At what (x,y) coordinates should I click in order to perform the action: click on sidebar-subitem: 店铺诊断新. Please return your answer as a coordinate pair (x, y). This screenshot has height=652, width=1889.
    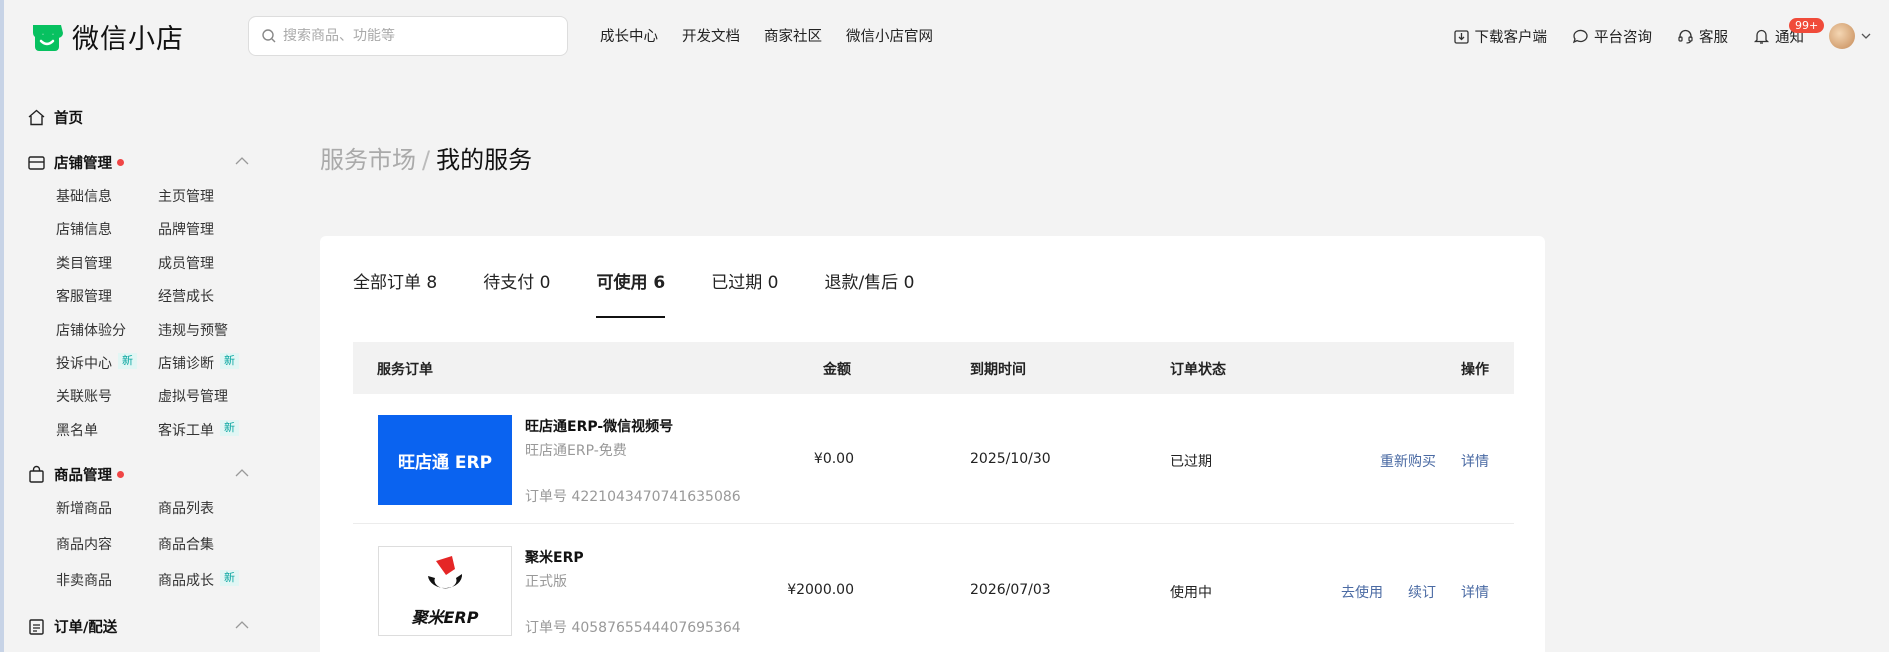
    Looking at the image, I should click on (213, 369).